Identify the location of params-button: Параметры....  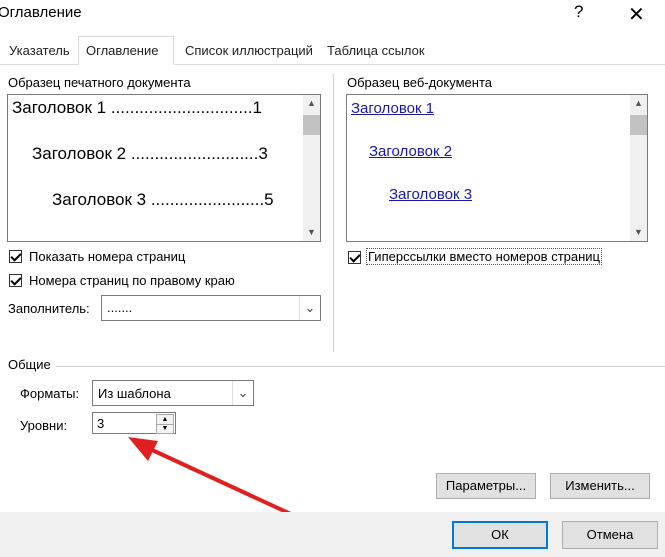
(486, 486).